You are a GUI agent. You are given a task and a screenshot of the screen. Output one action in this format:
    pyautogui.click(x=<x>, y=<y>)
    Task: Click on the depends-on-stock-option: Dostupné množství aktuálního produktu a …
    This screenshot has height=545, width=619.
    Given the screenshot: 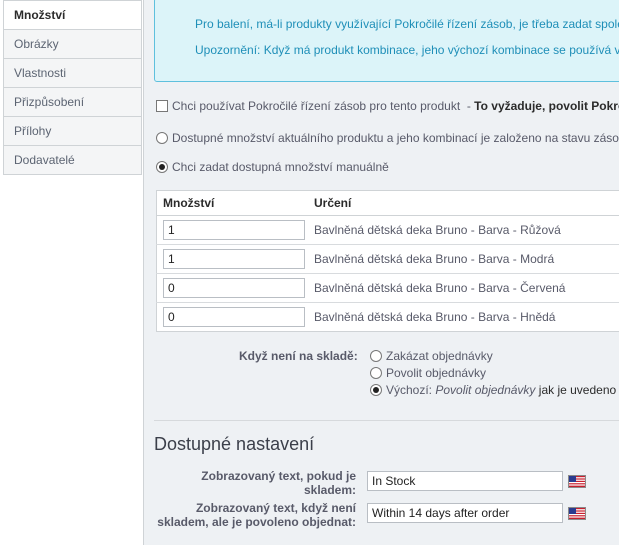 What is the action you would take?
    pyautogui.click(x=387, y=138)
    